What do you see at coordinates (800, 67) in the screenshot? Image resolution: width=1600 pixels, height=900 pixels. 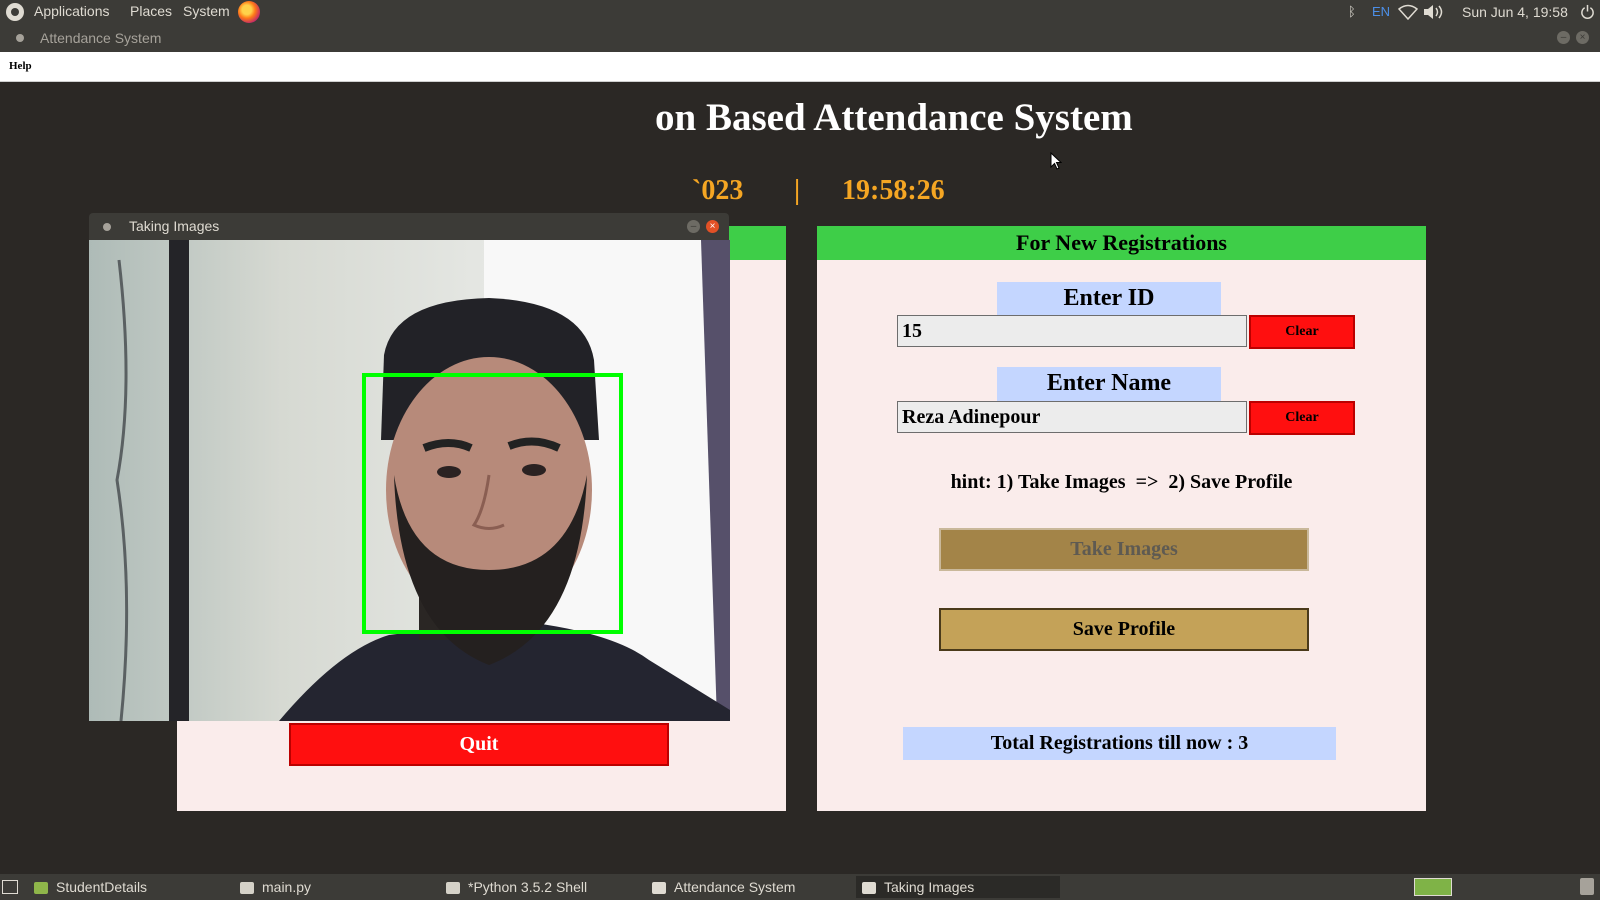 I see `menubar: Help` at bounding box center [800, 67].